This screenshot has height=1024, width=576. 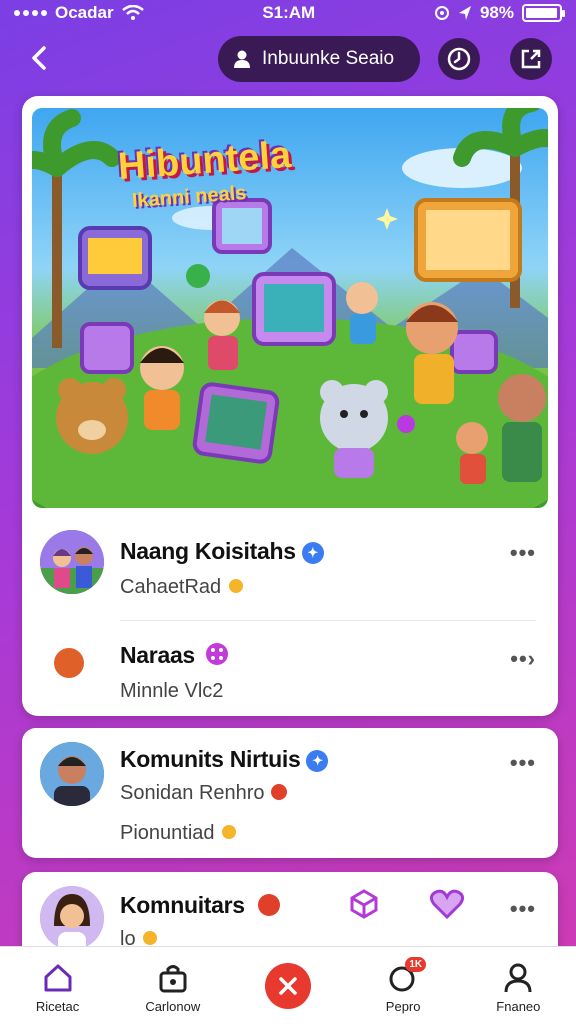 I want to click on list-item: Naraas Minnle Vlc2 ••›, so click(x=290, y=673).